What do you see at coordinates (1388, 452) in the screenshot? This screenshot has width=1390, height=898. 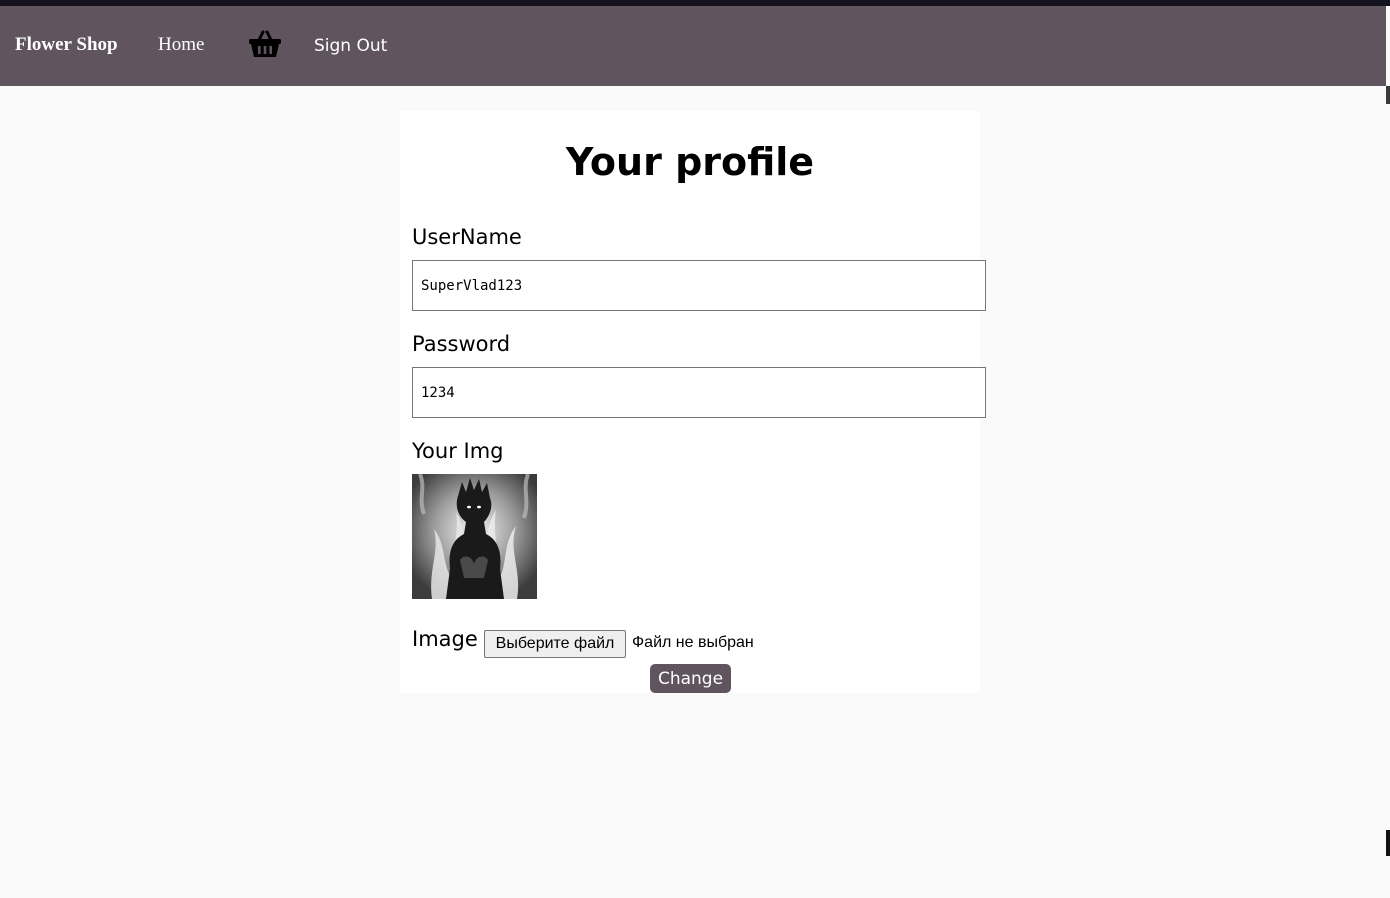 I see `scrollbar` at bounding box center [1388, 452].